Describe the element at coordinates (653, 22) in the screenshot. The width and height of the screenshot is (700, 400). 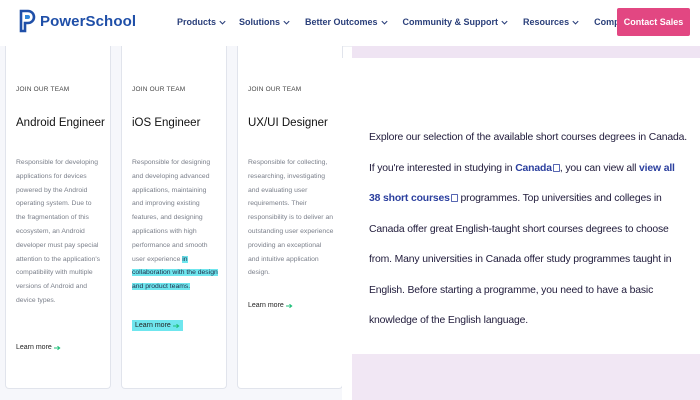
I see `contact-sales-button: Contact Sales` at that location.